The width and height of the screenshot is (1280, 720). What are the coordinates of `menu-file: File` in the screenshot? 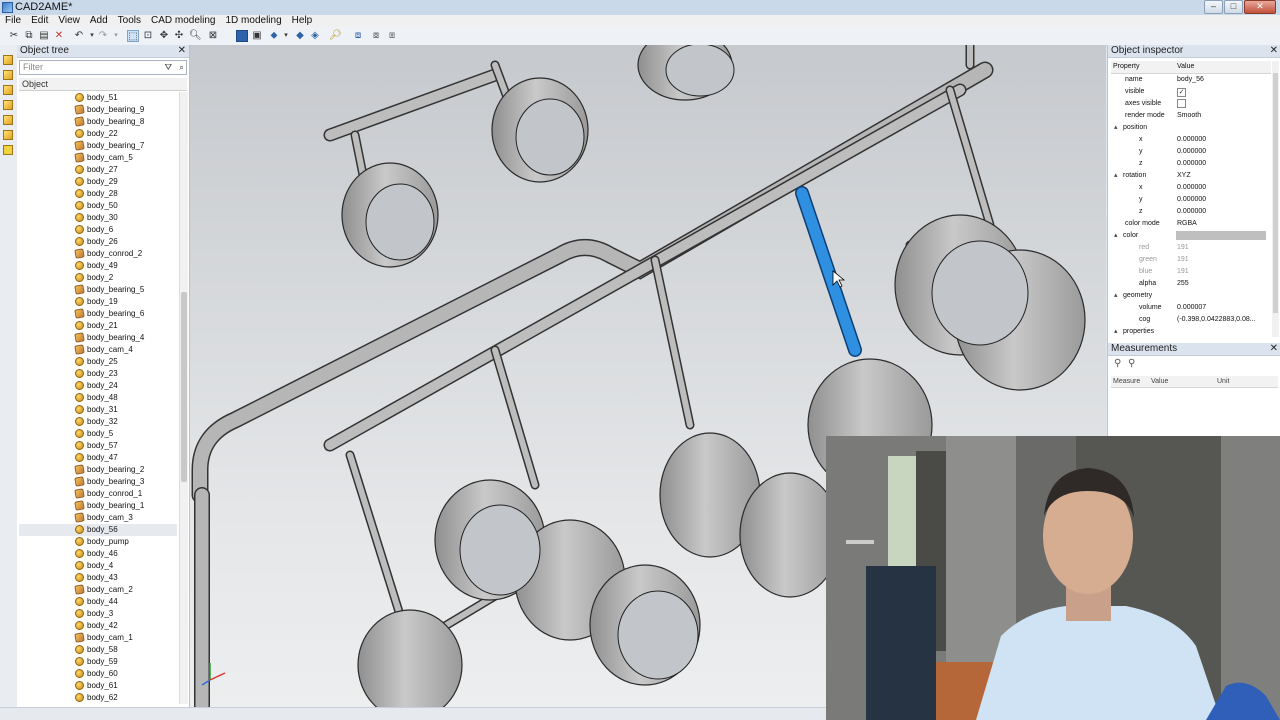 It's located at (13, 21).